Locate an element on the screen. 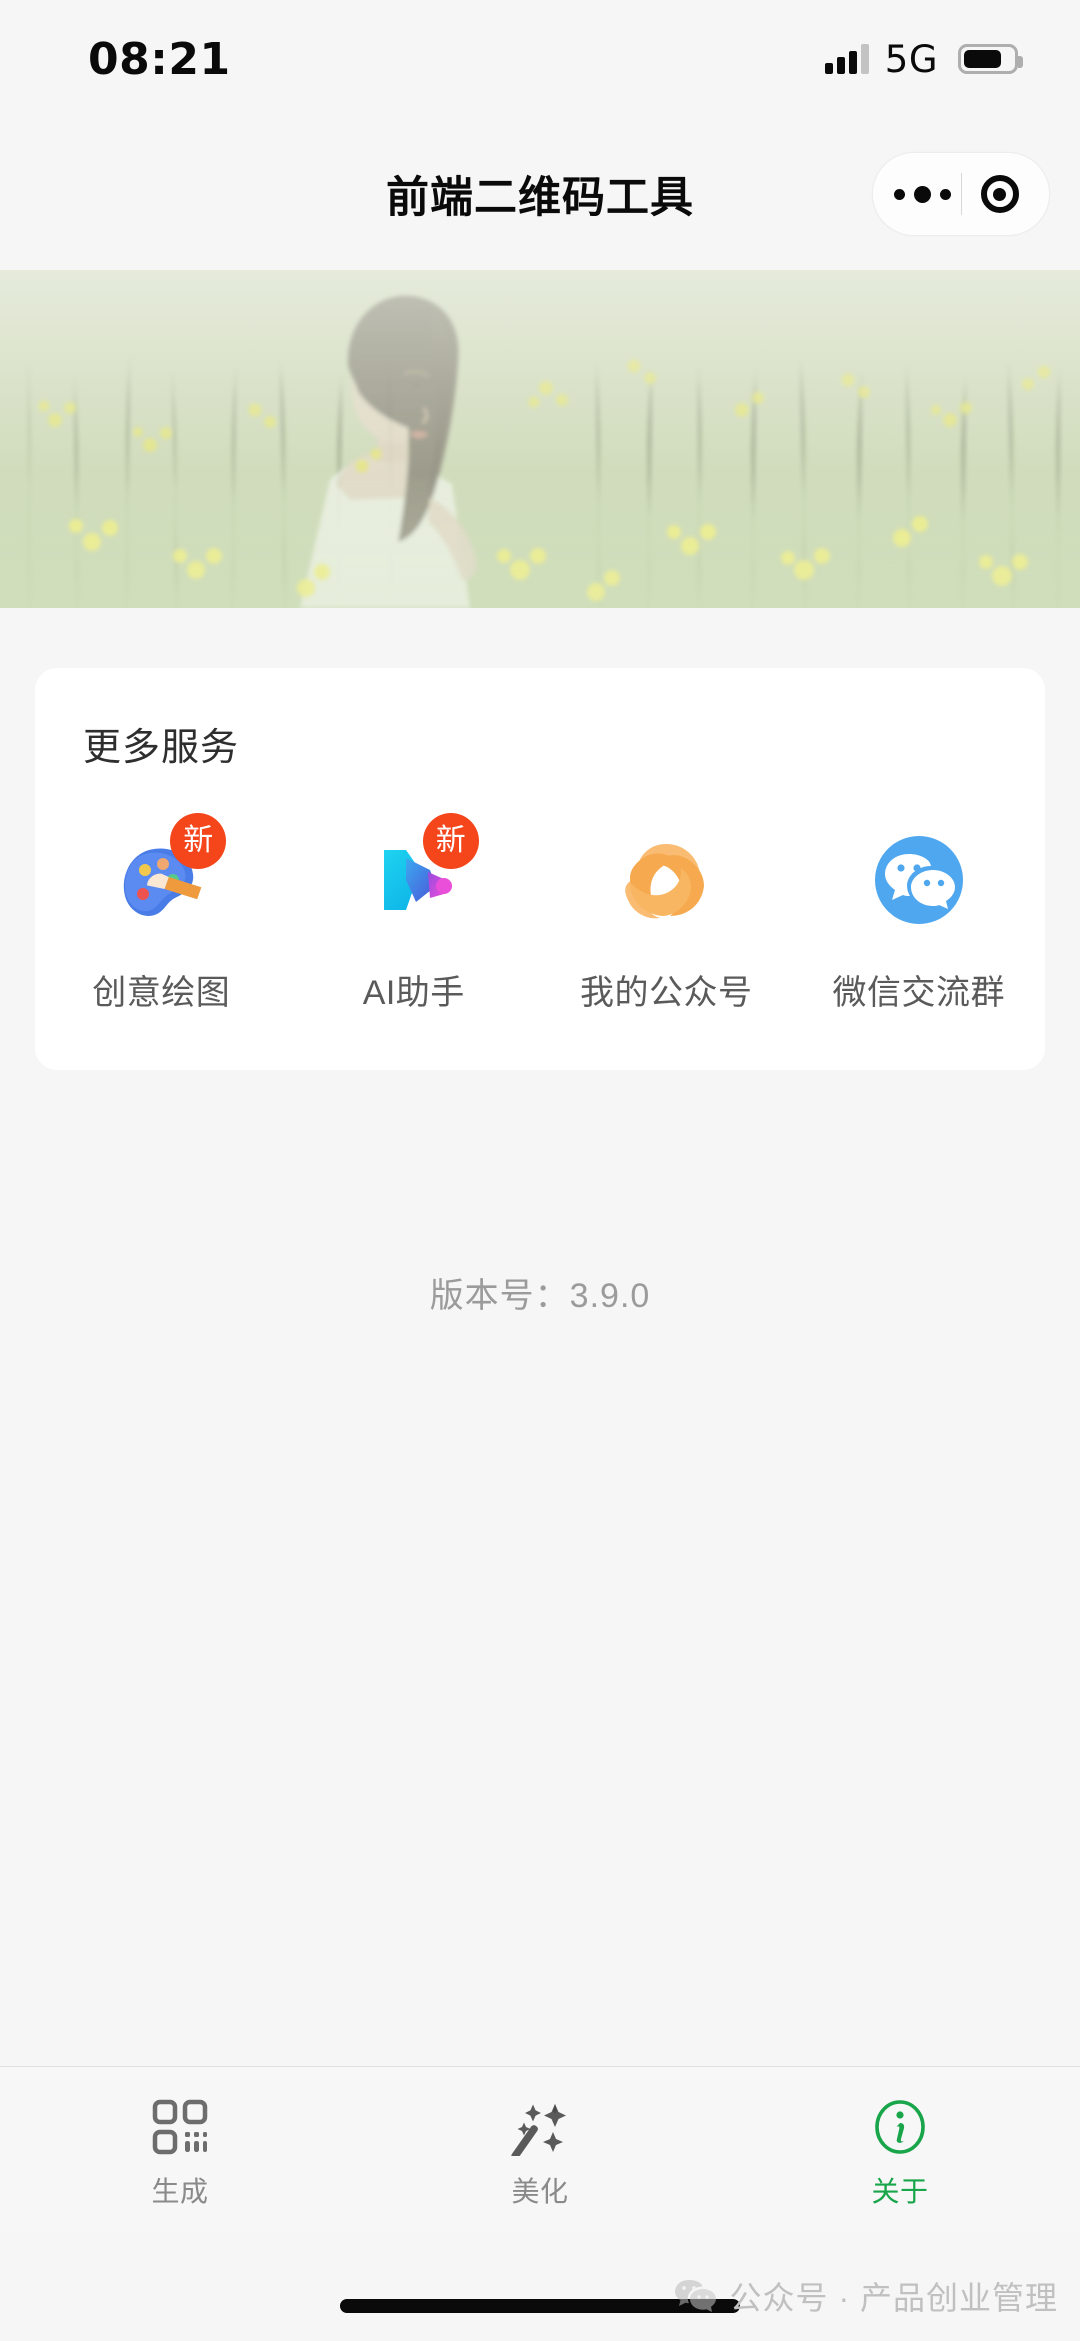  qrcode-icon is located at coordinates (180, 2127).